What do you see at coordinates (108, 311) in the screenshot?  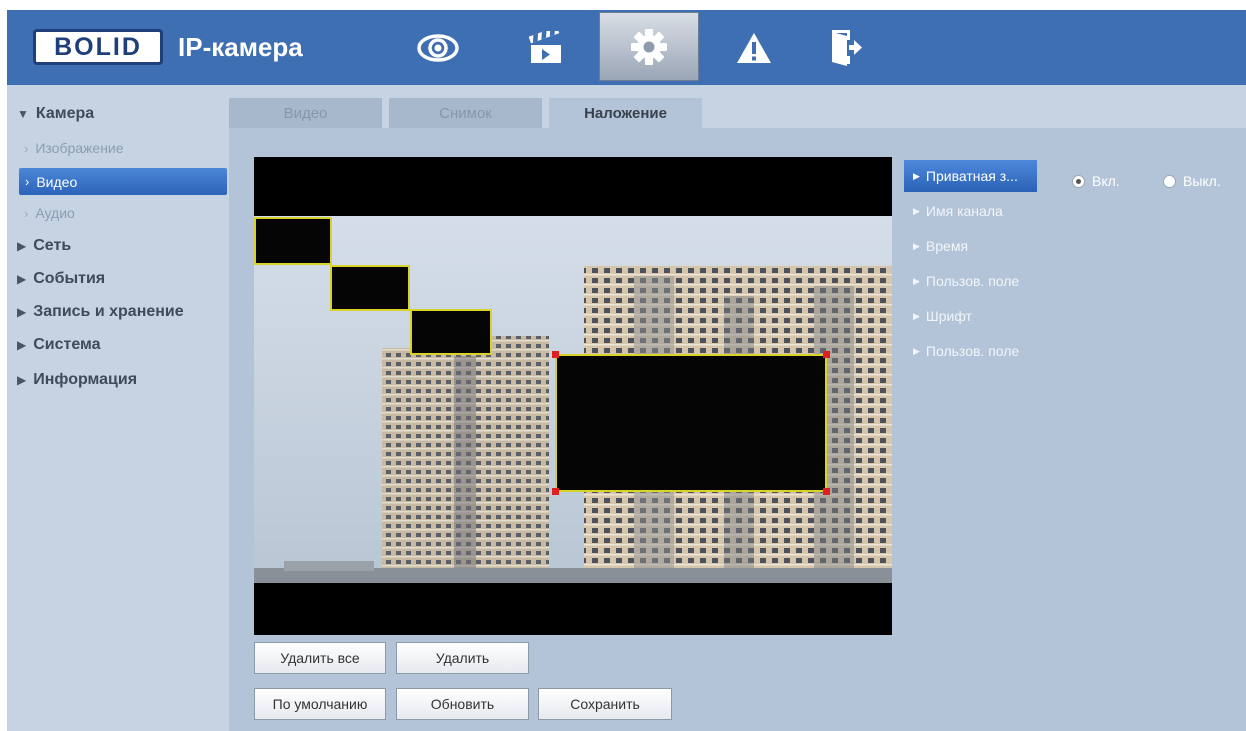 I see `sidebar-item-label: Запись и хранение` at bounding box center [108, 311].